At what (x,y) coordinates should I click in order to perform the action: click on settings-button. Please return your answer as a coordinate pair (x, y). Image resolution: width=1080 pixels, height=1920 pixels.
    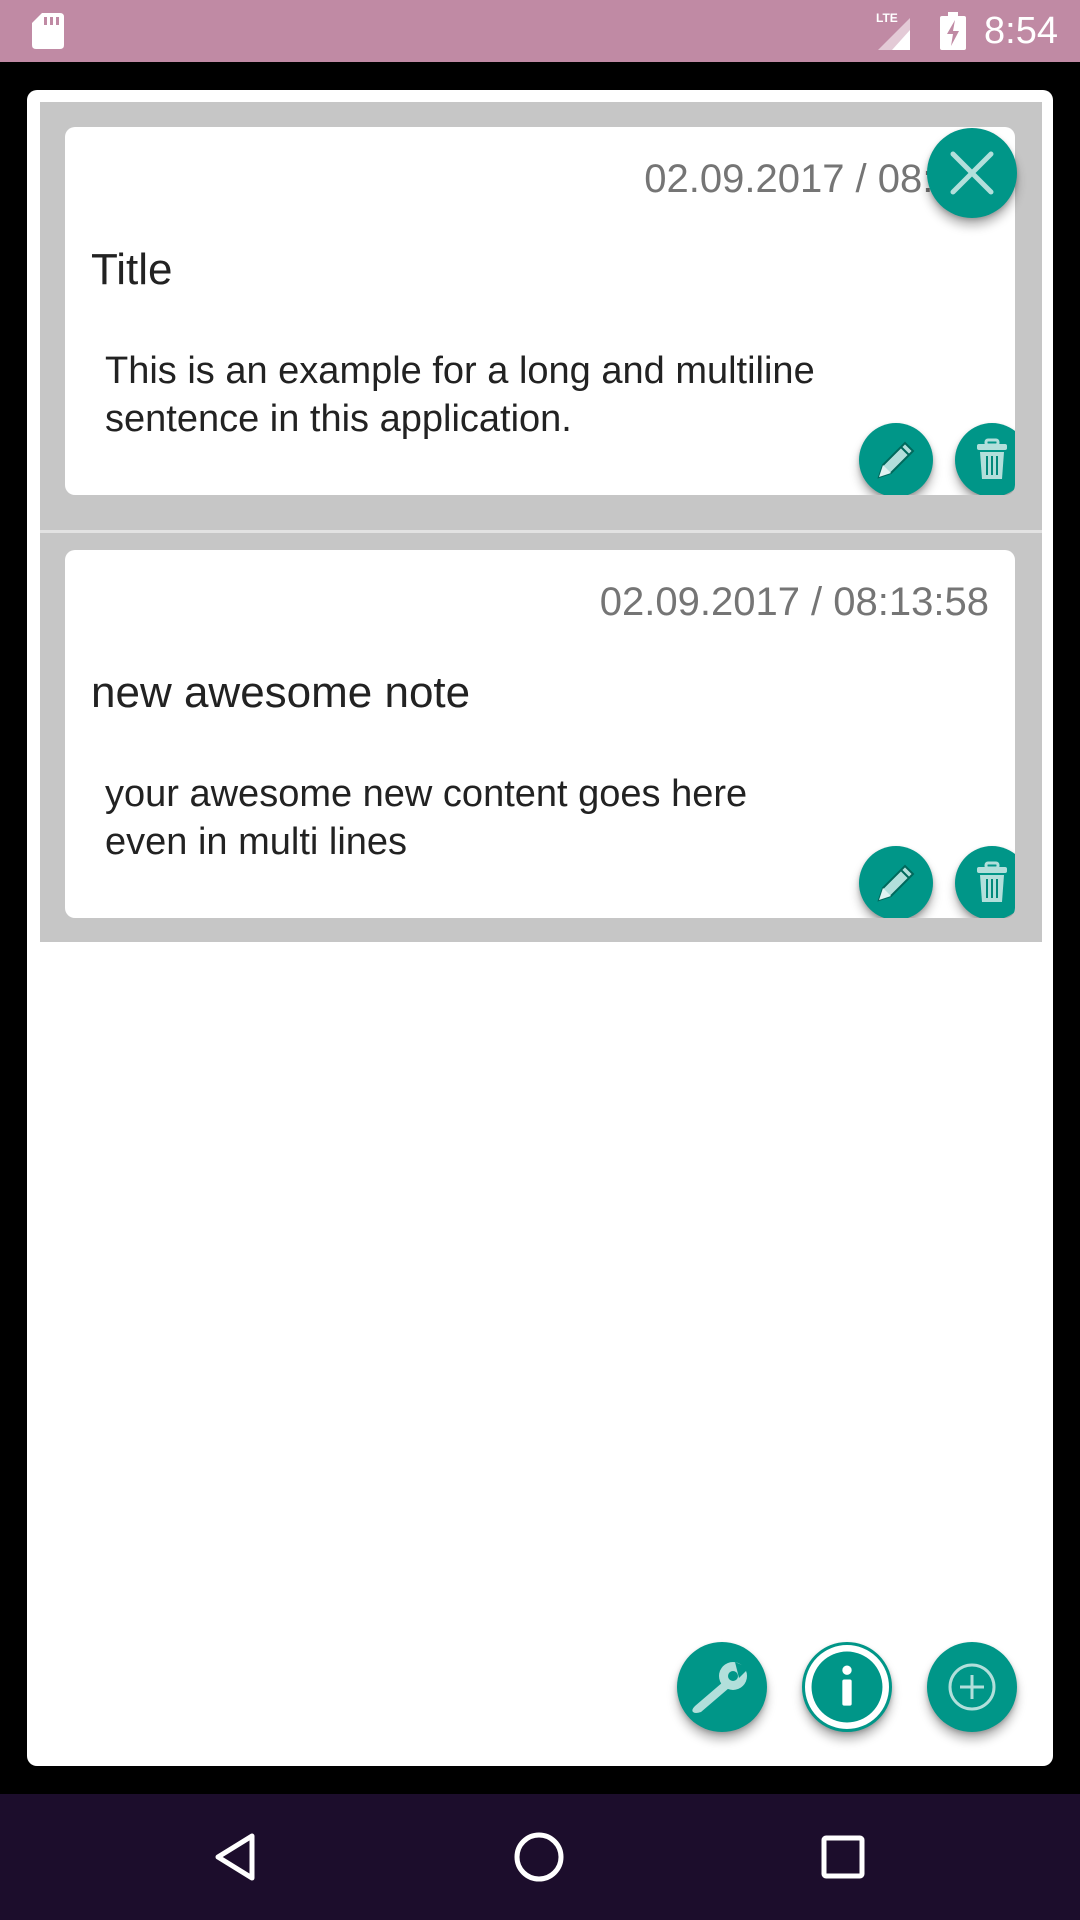
    Looking at the image, I should click on (722, 1687).